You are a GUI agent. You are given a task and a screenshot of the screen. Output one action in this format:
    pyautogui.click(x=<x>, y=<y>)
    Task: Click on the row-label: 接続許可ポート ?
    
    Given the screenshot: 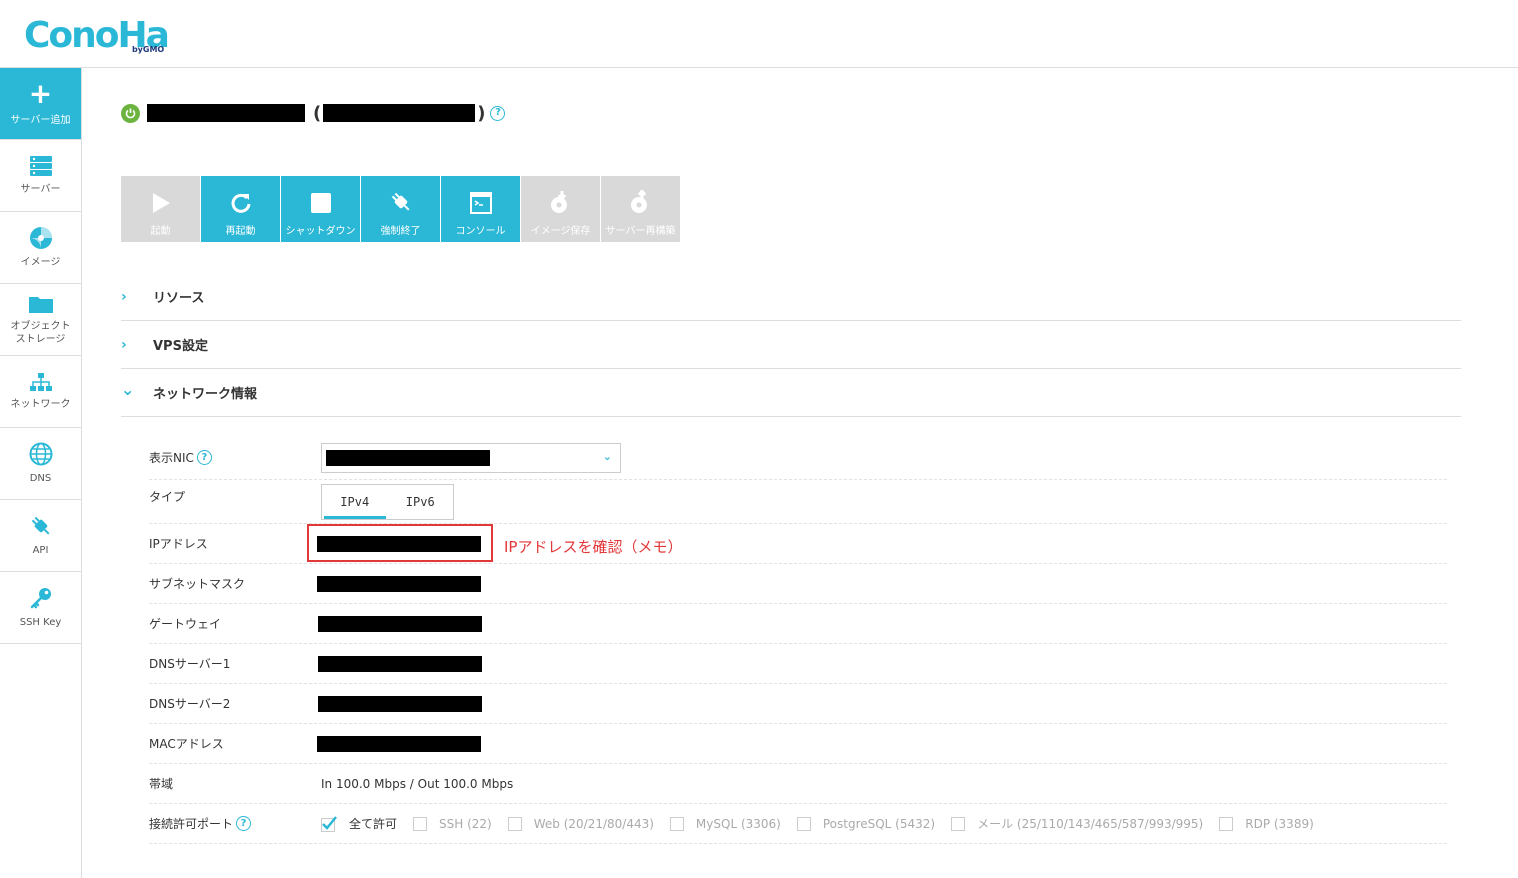 What is the action you would take?
    pyautogui.click(x=233, y=823)
    